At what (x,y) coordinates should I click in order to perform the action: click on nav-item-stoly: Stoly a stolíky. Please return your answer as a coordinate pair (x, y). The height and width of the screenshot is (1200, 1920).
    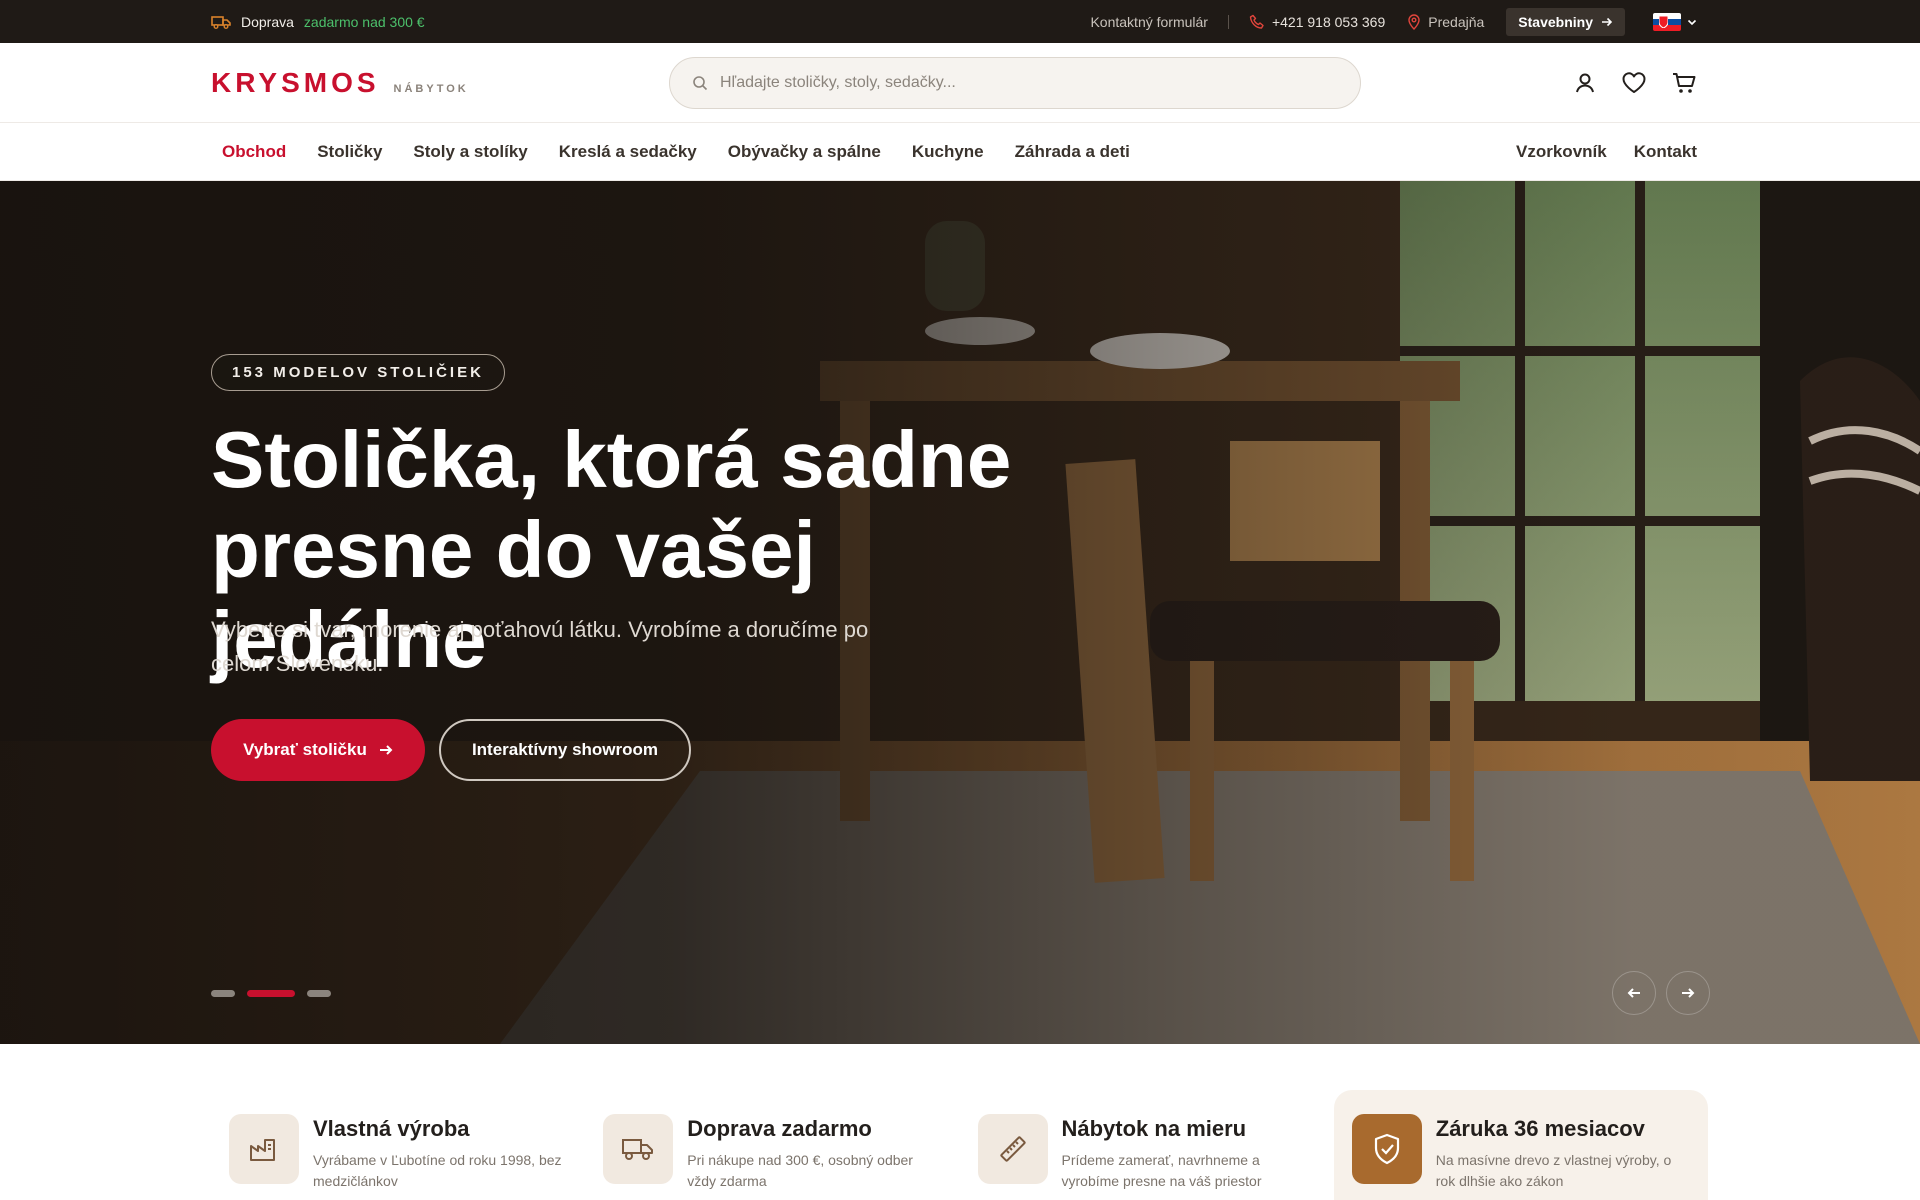
    Looking at the image, I should click on (470, 152).